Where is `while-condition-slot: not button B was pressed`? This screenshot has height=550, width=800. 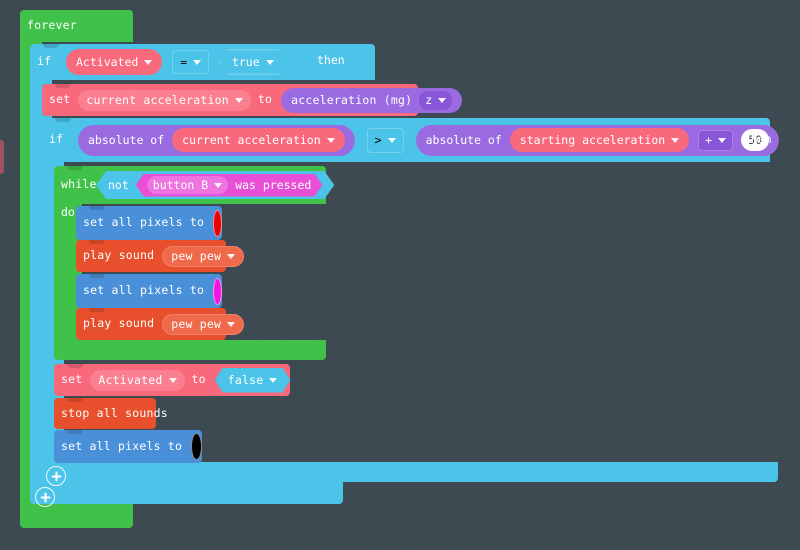
while-condition-slot: not button B was pressed is located at coordinates (215, 185).